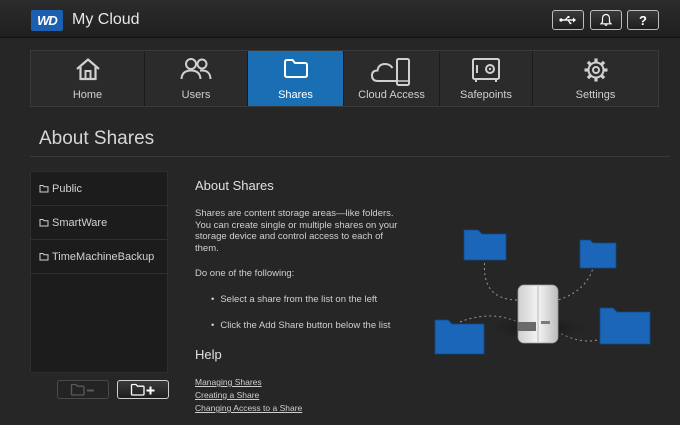 The height and width of the screenshot is (425, 680). Describe the element at coordinates (234, 185) in the screenshot. I see `content-title: About Shares` at that location.